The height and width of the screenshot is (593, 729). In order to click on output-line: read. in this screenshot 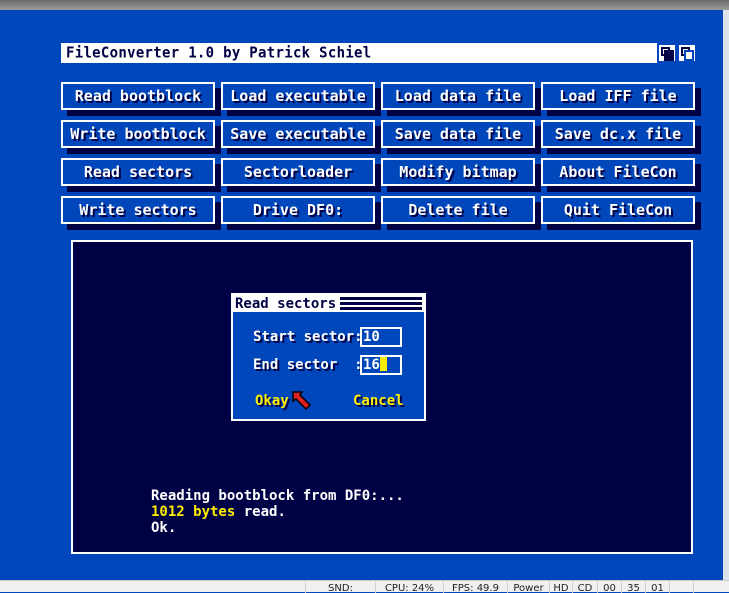, I will do `click(260, 512)`.